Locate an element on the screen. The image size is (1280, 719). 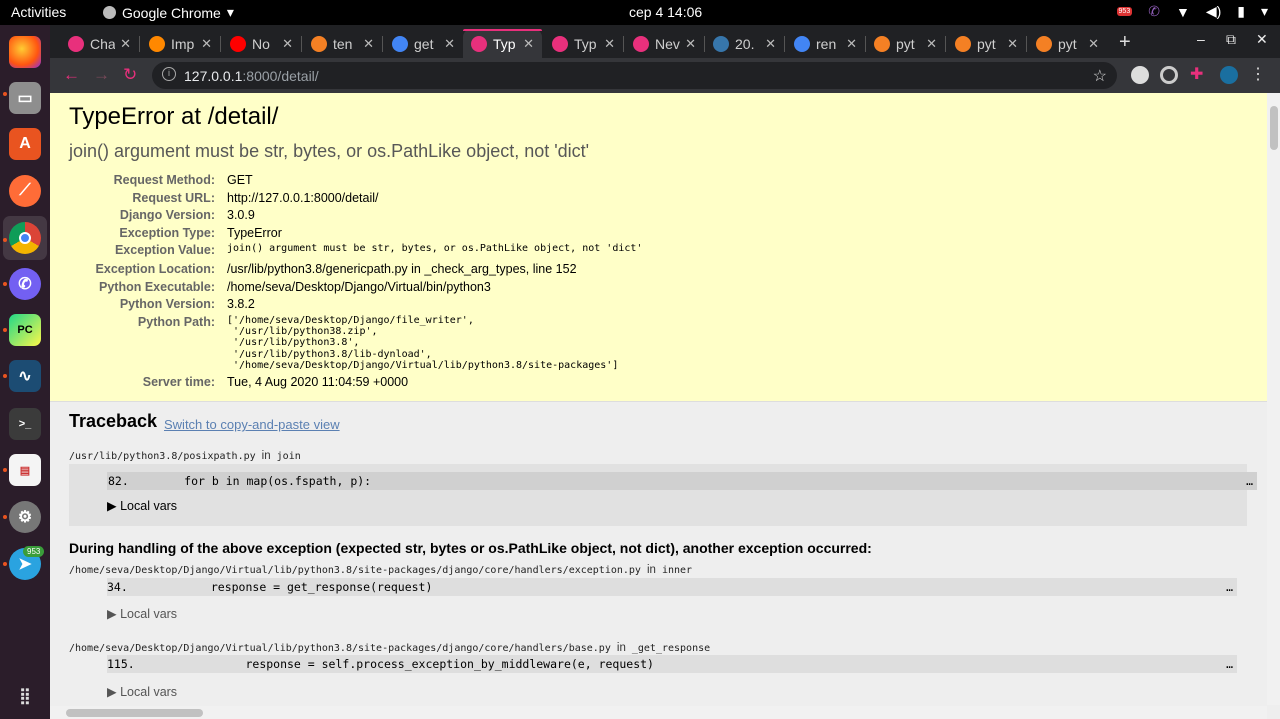
indicator-icon: 953 is located at coordinates (1124, 11).